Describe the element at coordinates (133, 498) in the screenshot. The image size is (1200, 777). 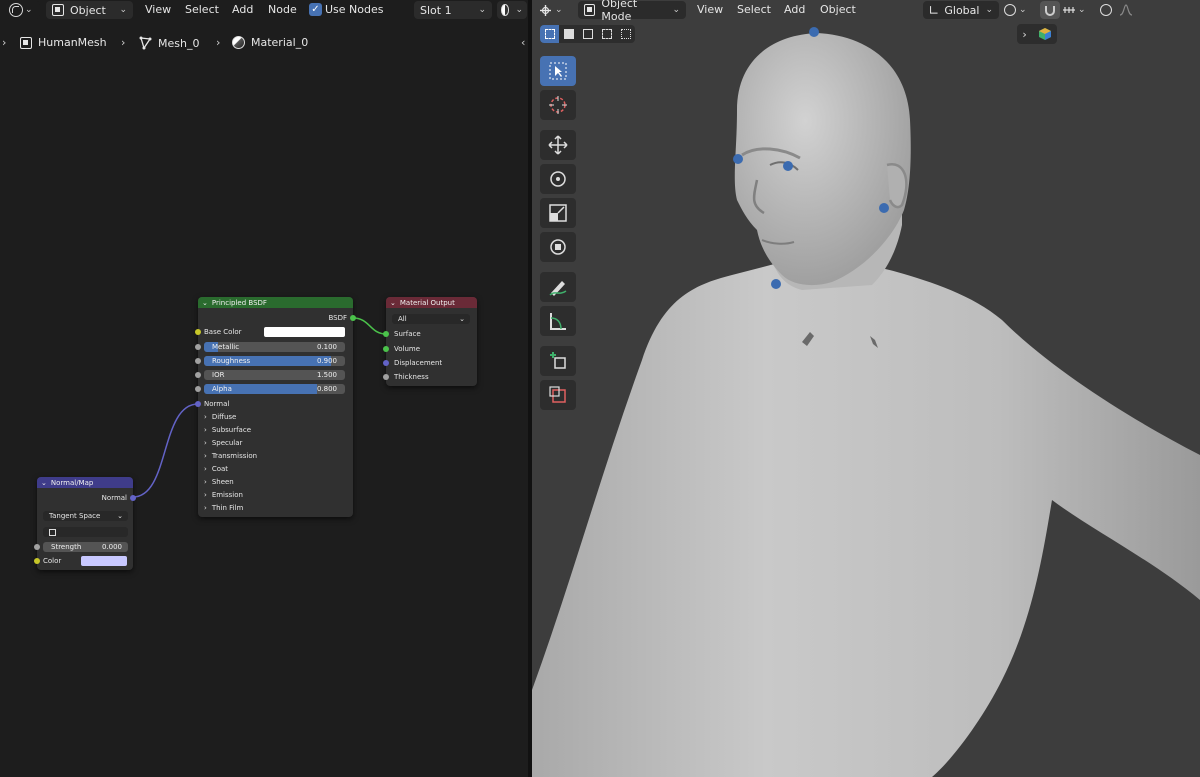
I see `normal-output-socket` at that location.